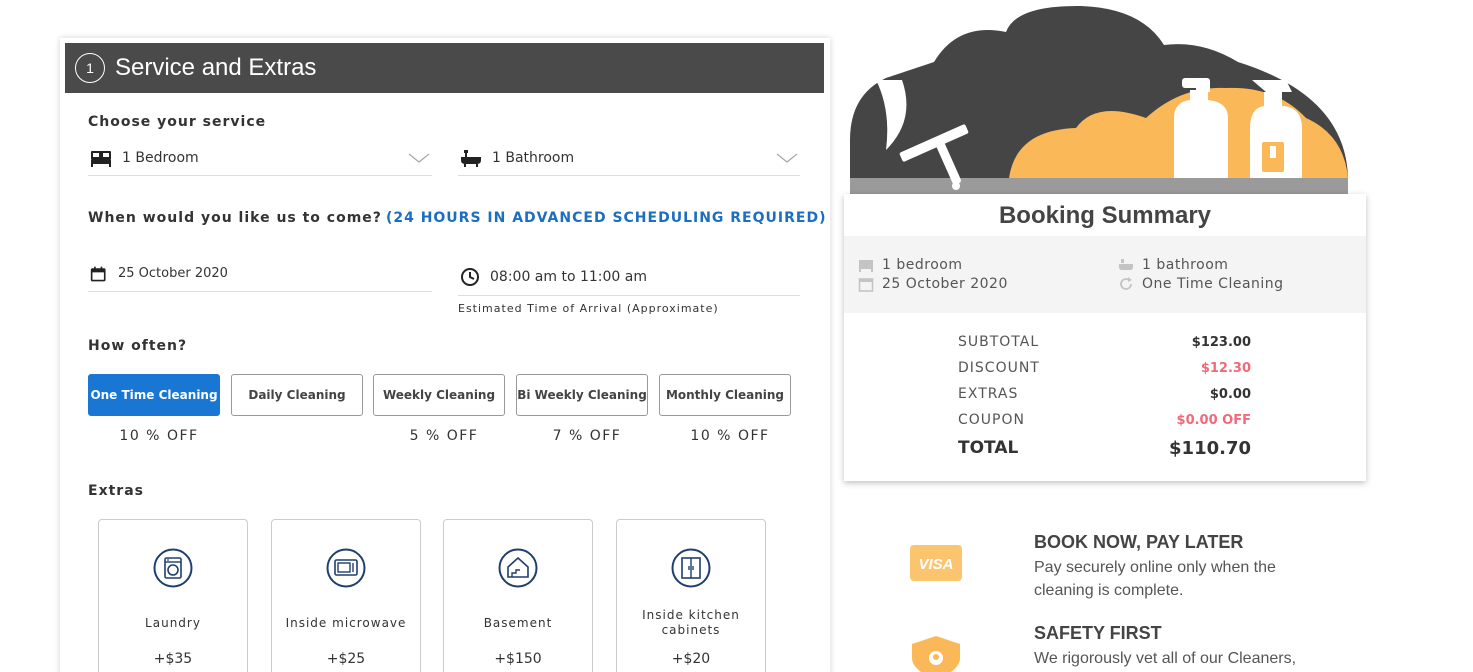 The width and height of the screenshot is (1473, 672). I want to click on section-title: Service and Extras, so click(216, 67).